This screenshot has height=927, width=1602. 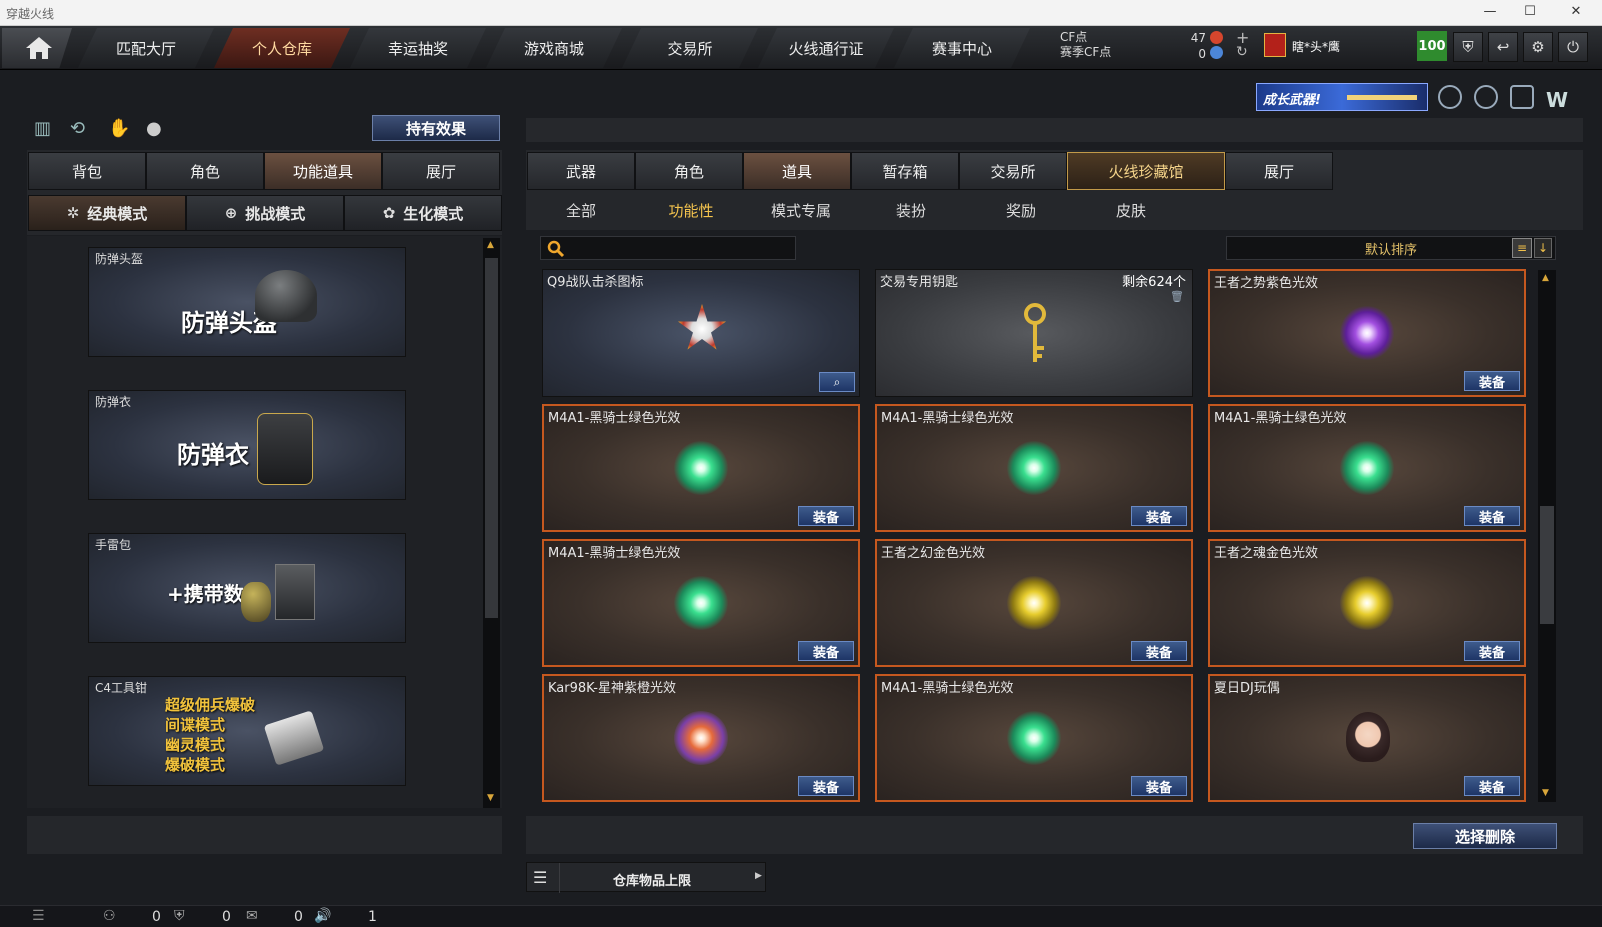 What do you see at coordinates (1450, 97) in the screenshot?
I see `v-badge-icon` at bounding box center [1450, 97].